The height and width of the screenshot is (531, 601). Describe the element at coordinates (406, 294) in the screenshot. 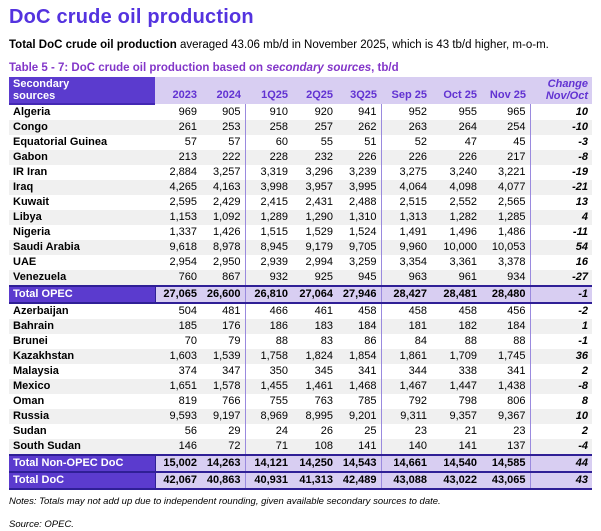

I see `cell-sep-25: 28,427` at that location.